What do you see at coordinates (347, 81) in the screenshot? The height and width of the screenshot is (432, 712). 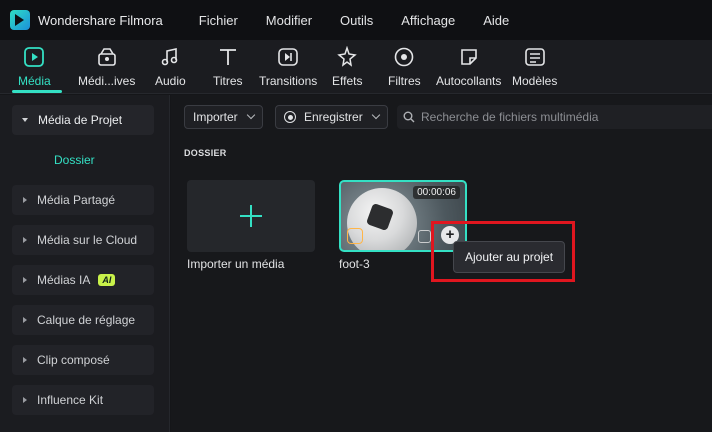 I see `tab-effects-label: Effets` at bounding box center [347, 81].